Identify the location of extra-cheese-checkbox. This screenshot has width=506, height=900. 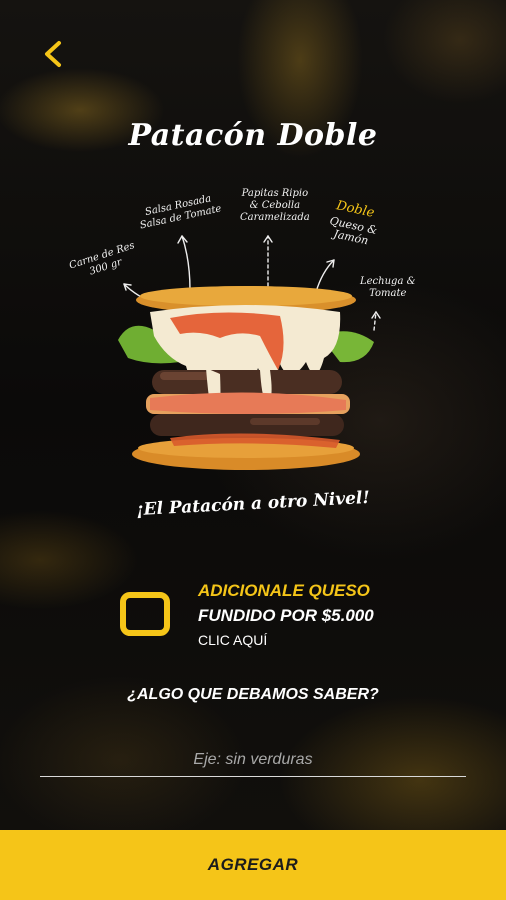
(145, 614).